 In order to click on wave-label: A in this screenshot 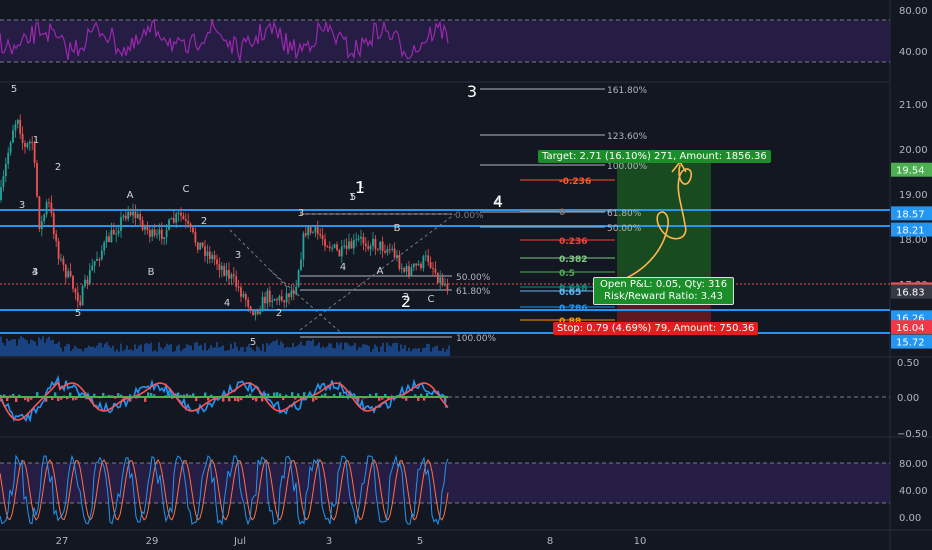, I will do `click(380, 271)`.